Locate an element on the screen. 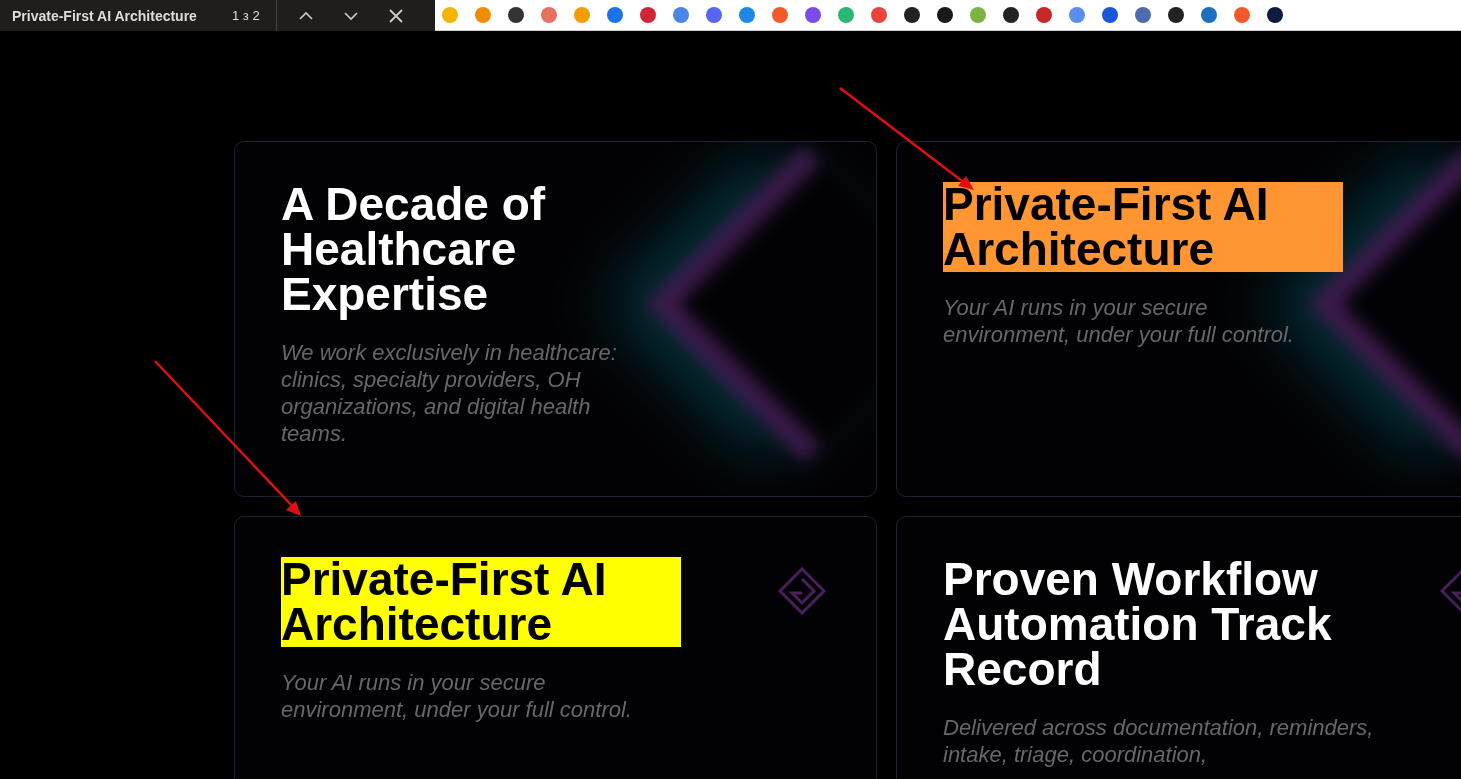  find-query: Private-First AI Architecture is located at coordinates (116, 15).